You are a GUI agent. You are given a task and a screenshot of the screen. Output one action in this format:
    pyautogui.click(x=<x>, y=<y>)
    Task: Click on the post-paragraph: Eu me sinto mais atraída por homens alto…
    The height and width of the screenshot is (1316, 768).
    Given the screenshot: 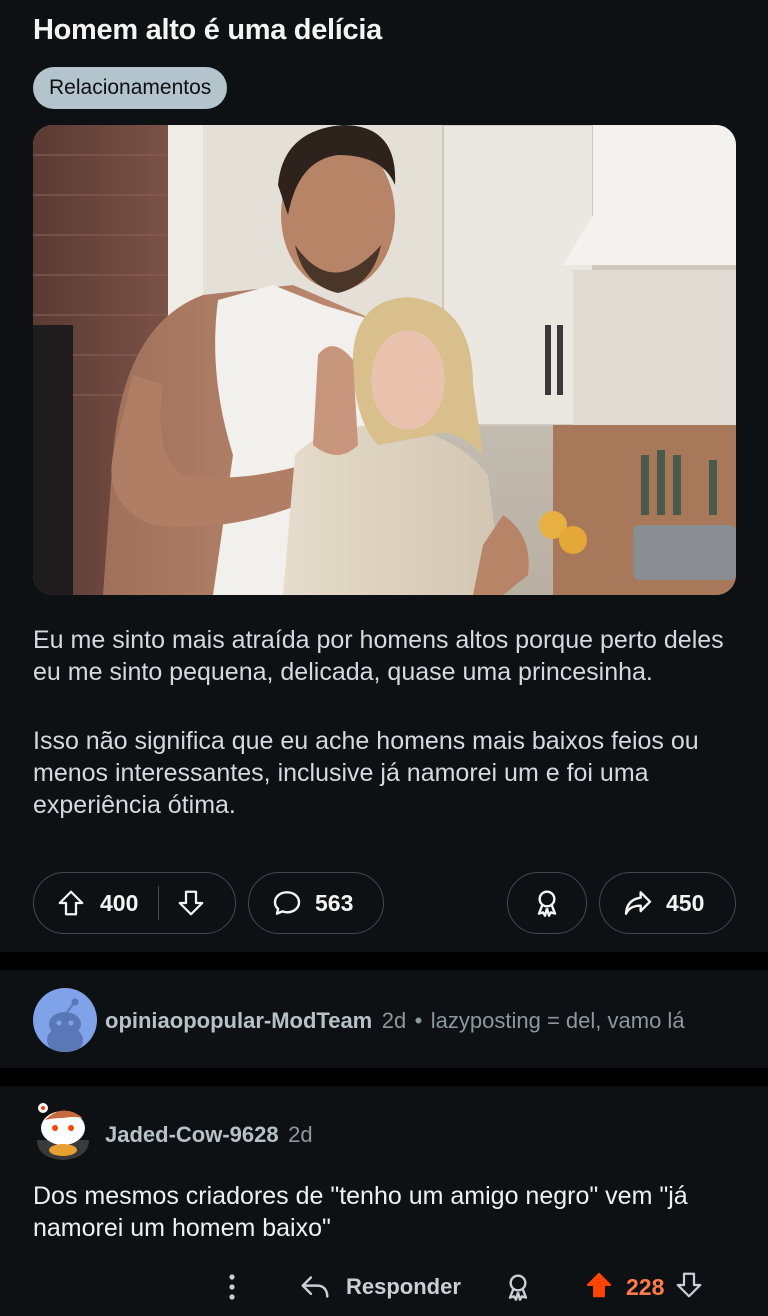 What is the action you would take?
    pyautogui.click(x=378, y=656)
    